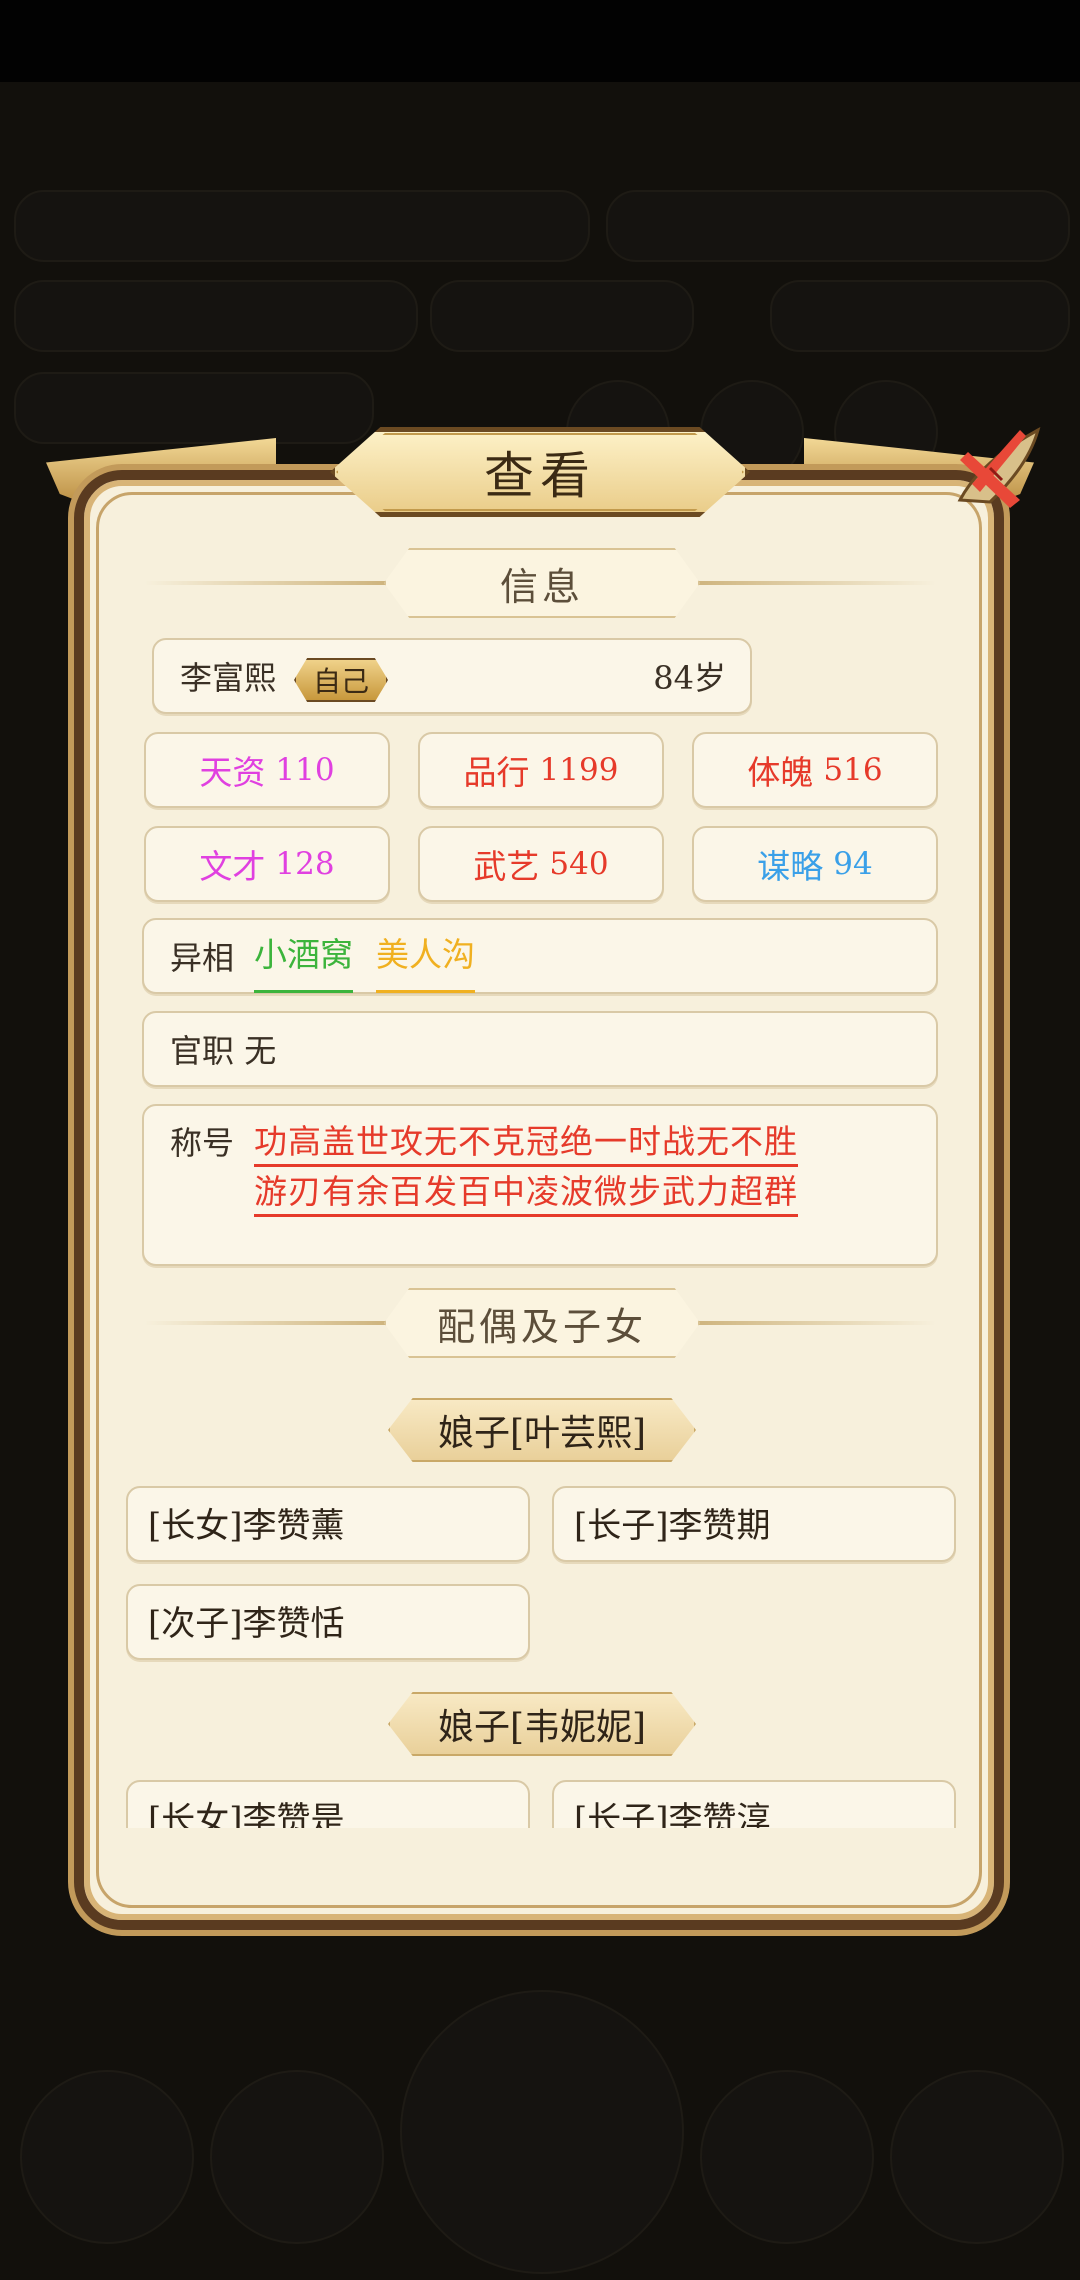 The width and height of the screenshot is (1080, 2280). Describe the element at coordinates (689, 678) in the screenshot. I see `character-age: 84岁` at that location.